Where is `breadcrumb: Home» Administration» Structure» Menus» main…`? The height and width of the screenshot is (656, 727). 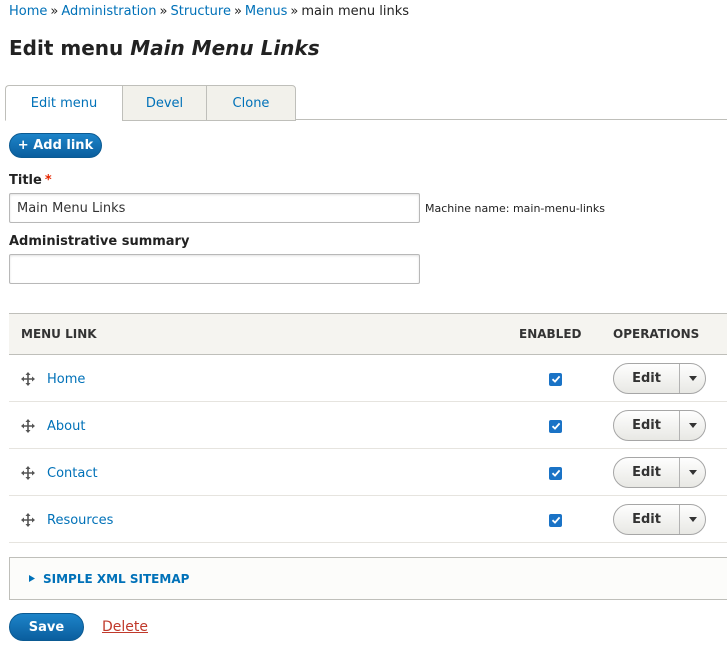
breadcrumb: Home» Administration» Structure» Menus» main… is located at coordinates (209, 11).